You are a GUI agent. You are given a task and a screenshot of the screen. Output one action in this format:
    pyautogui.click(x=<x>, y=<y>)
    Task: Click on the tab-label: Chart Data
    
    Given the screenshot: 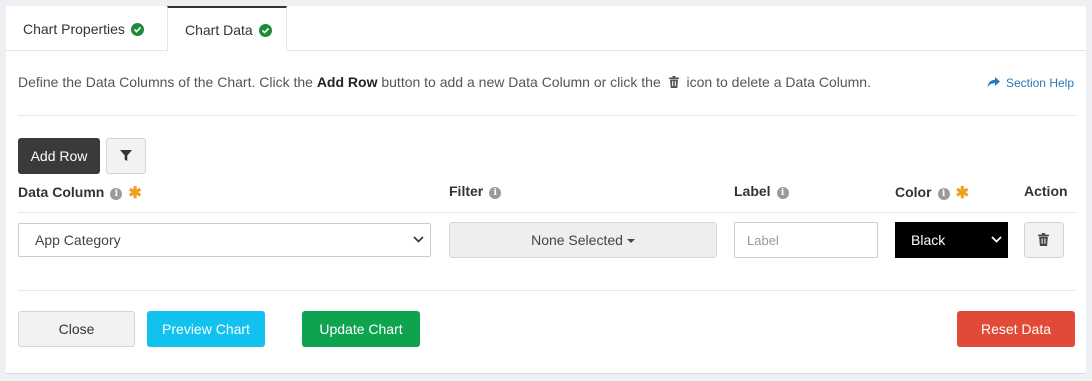 What is the action you would take?
    pyautogui.click(x=219, y=30)
    